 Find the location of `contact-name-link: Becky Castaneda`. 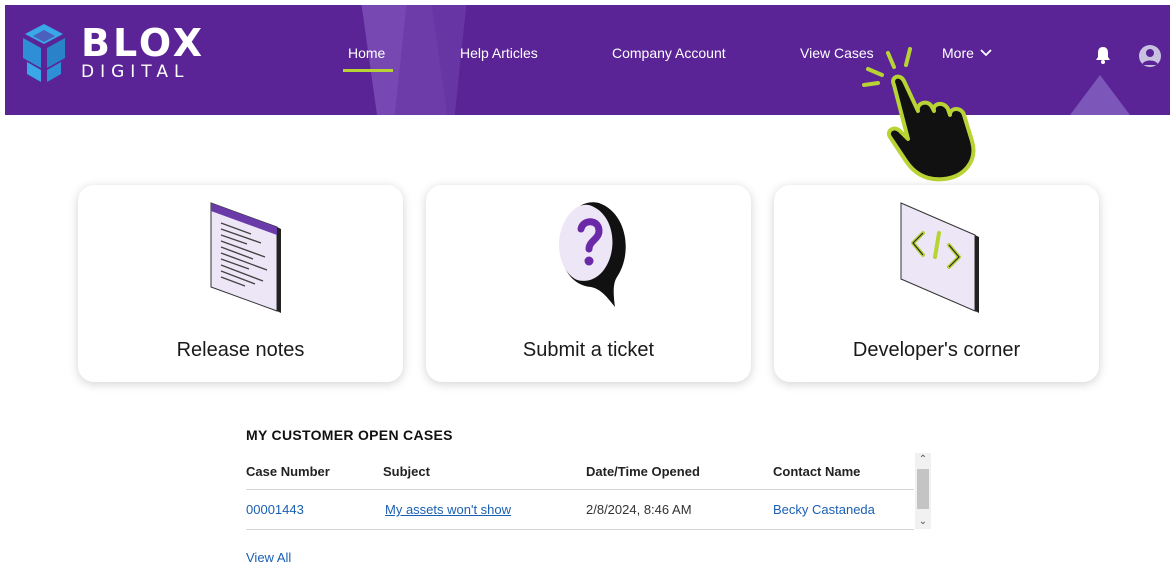

contact-name-link: Becky Castaneda is located at coordinates (824, 509).